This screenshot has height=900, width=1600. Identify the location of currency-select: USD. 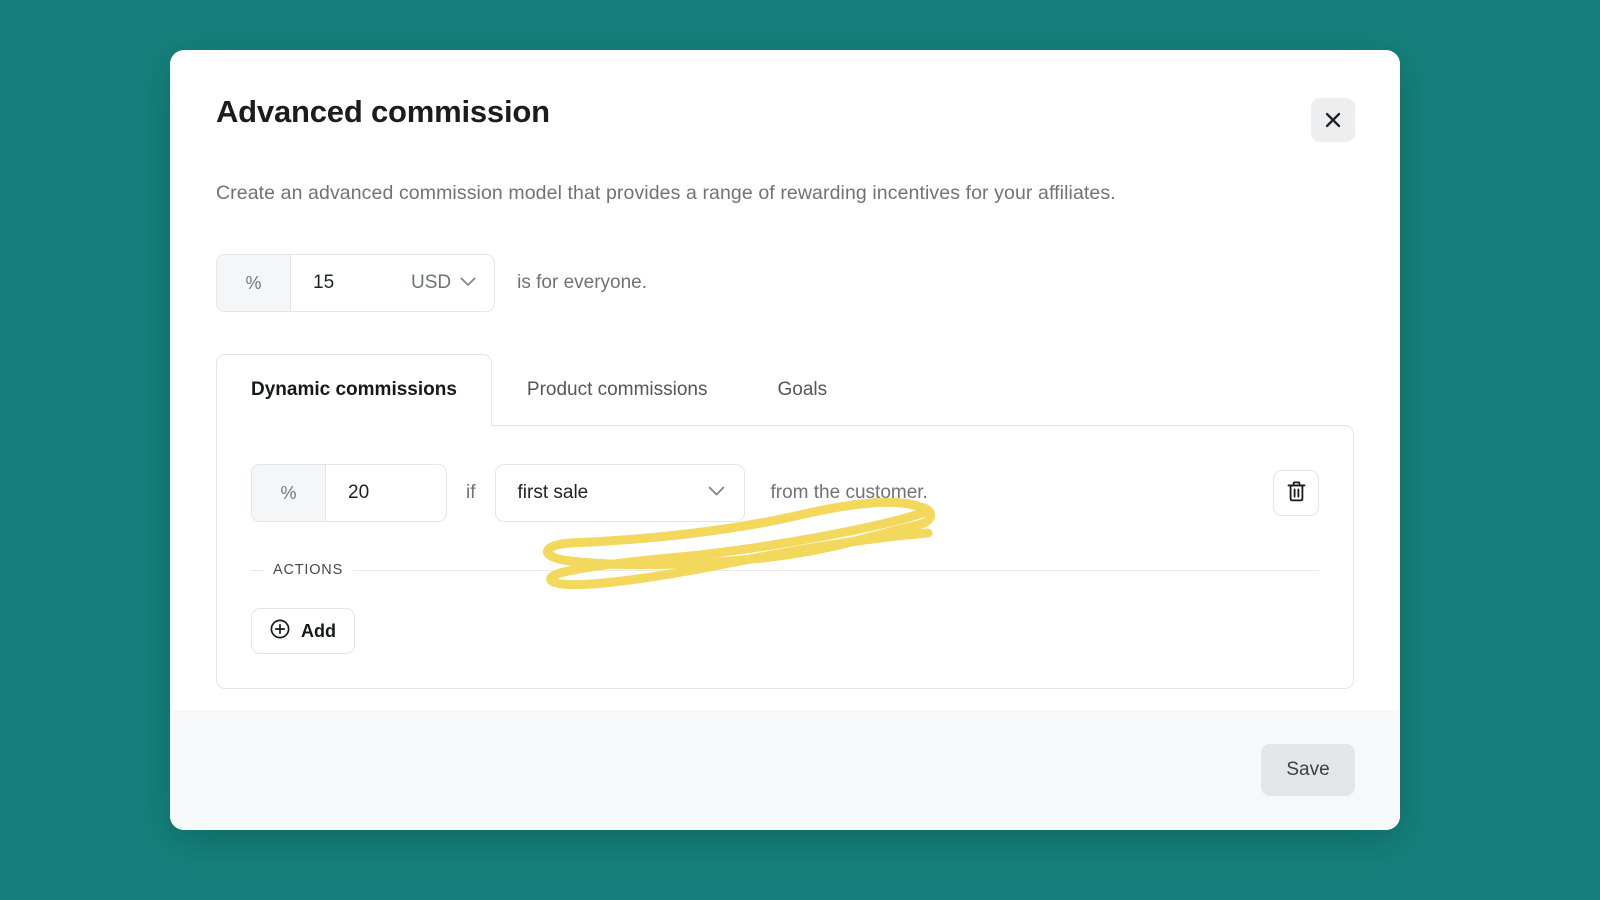
(452, 283).